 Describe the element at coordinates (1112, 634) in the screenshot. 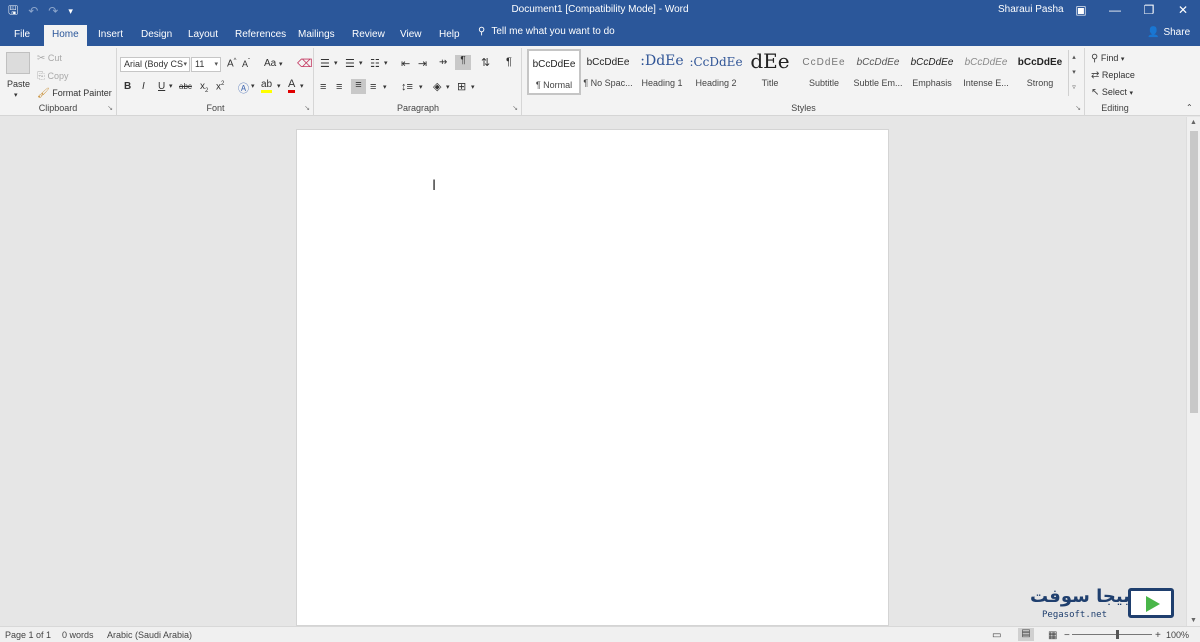

I see `zoom-slider-track` at that location.